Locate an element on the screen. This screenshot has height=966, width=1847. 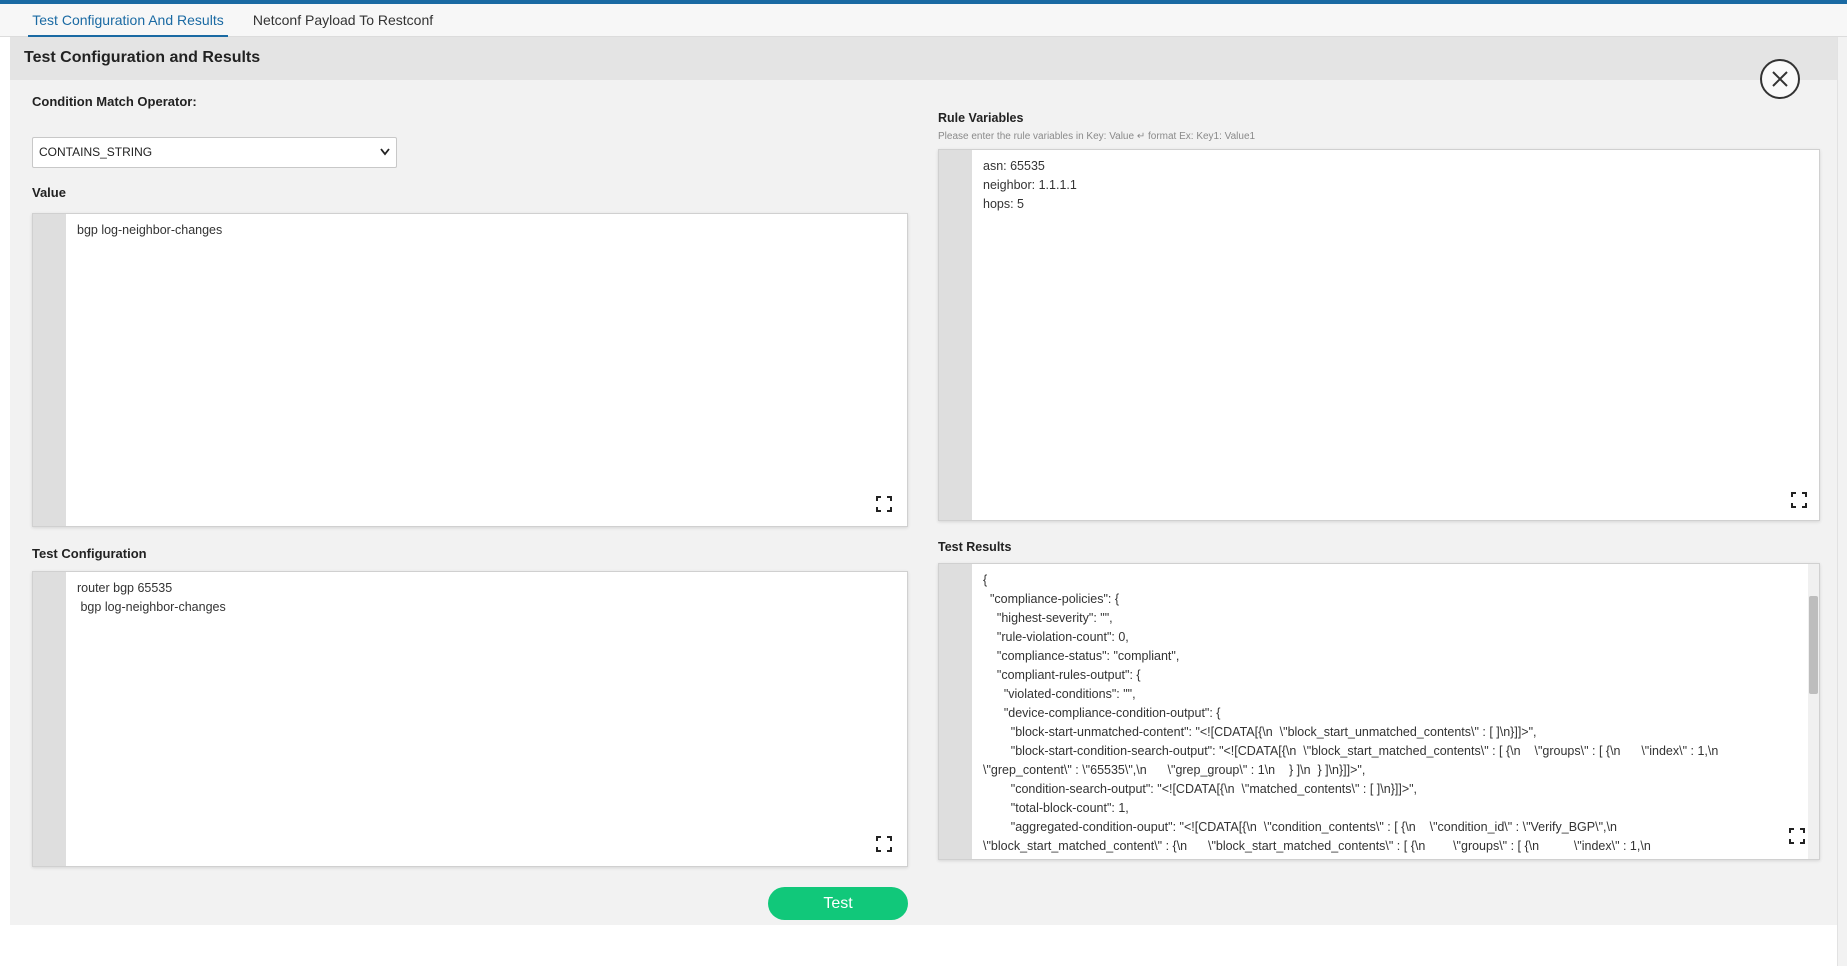
close-icon is located at coordinates (1780, 79).